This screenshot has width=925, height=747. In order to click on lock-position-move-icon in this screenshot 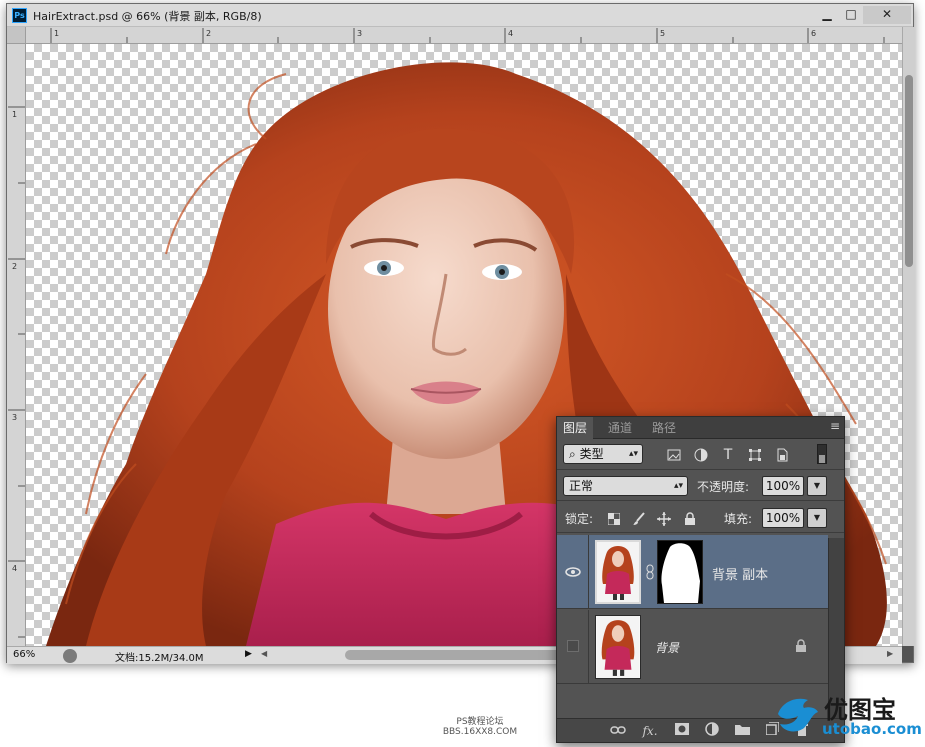, I will do `click(664, 519)`.